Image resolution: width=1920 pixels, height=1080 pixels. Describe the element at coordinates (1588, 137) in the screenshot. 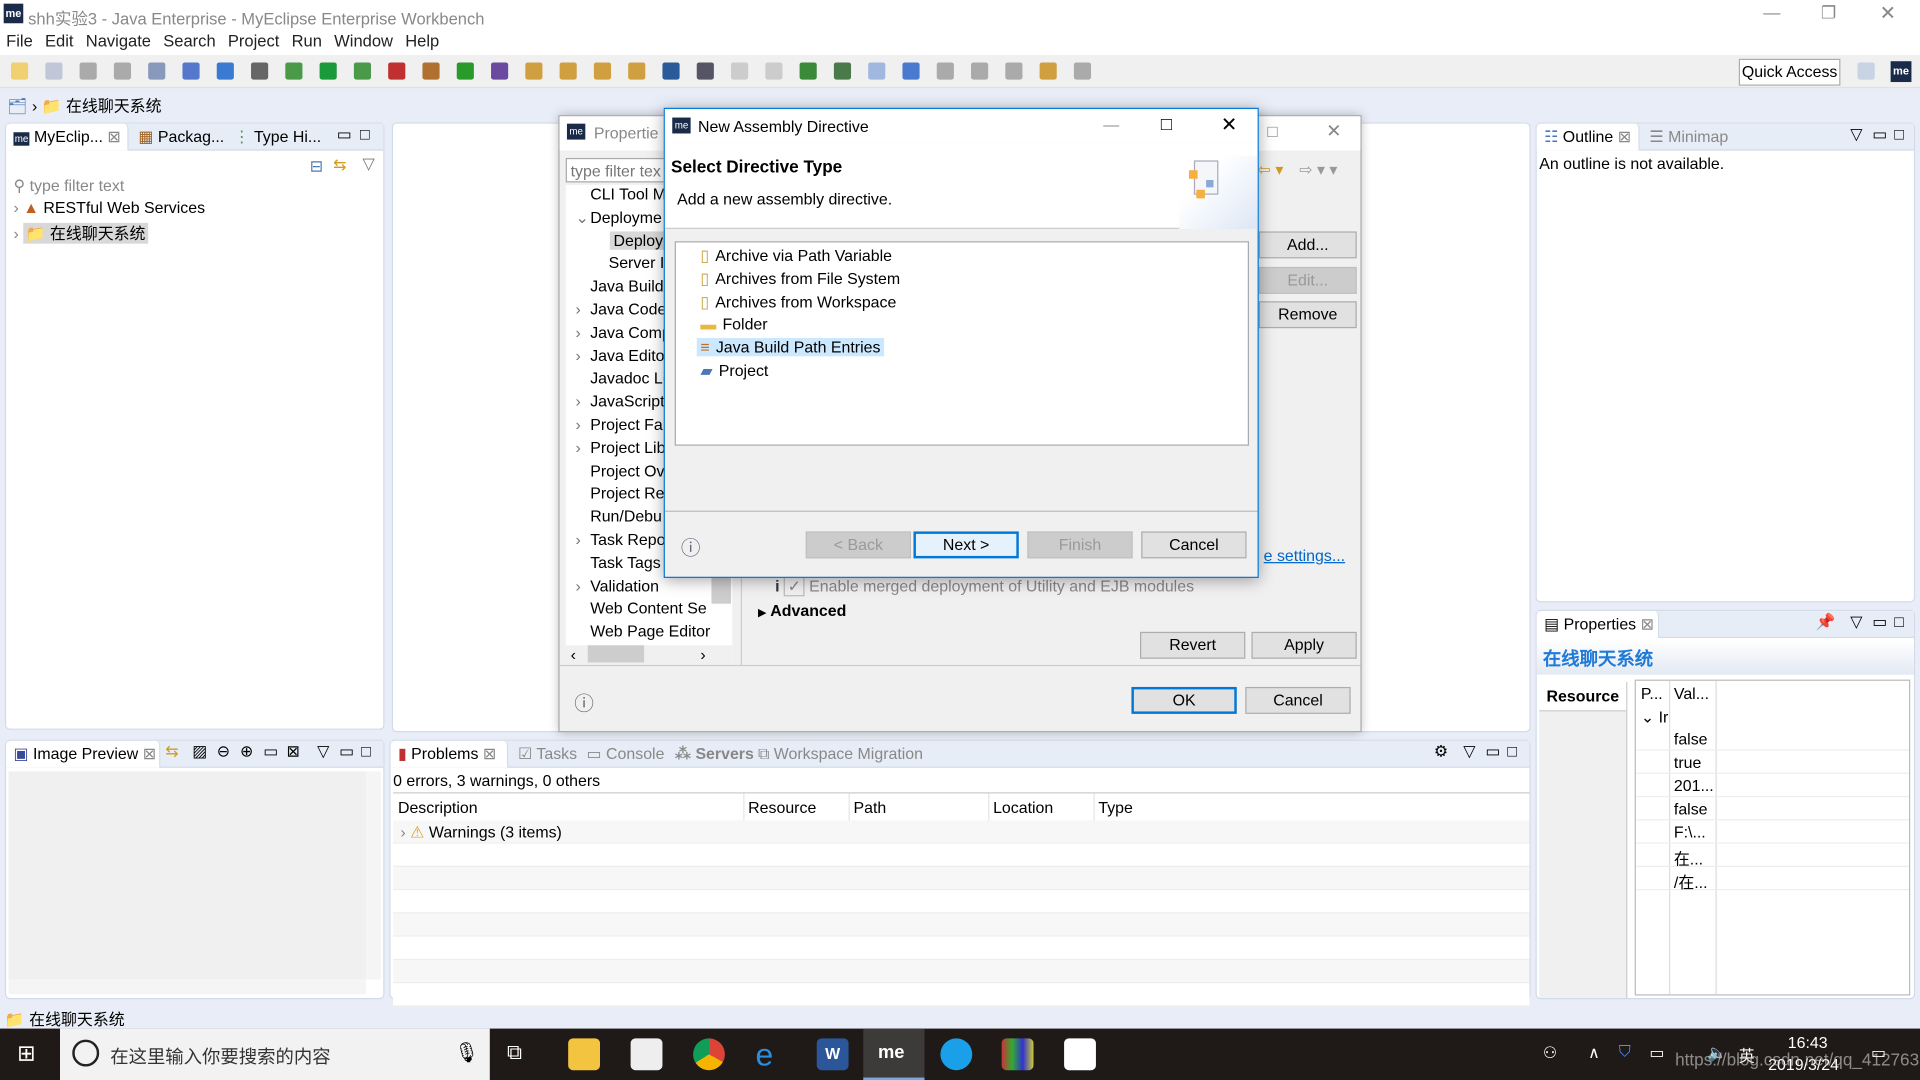

I see `tab-outline: ☷ Outline ⊠` at that location.